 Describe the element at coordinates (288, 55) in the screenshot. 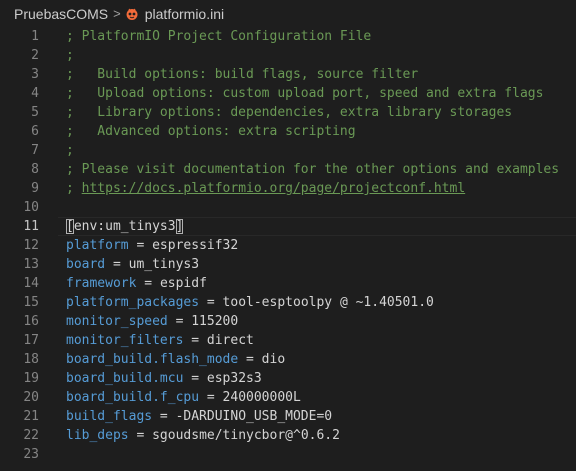

I see `code-line: 2;` at that location.